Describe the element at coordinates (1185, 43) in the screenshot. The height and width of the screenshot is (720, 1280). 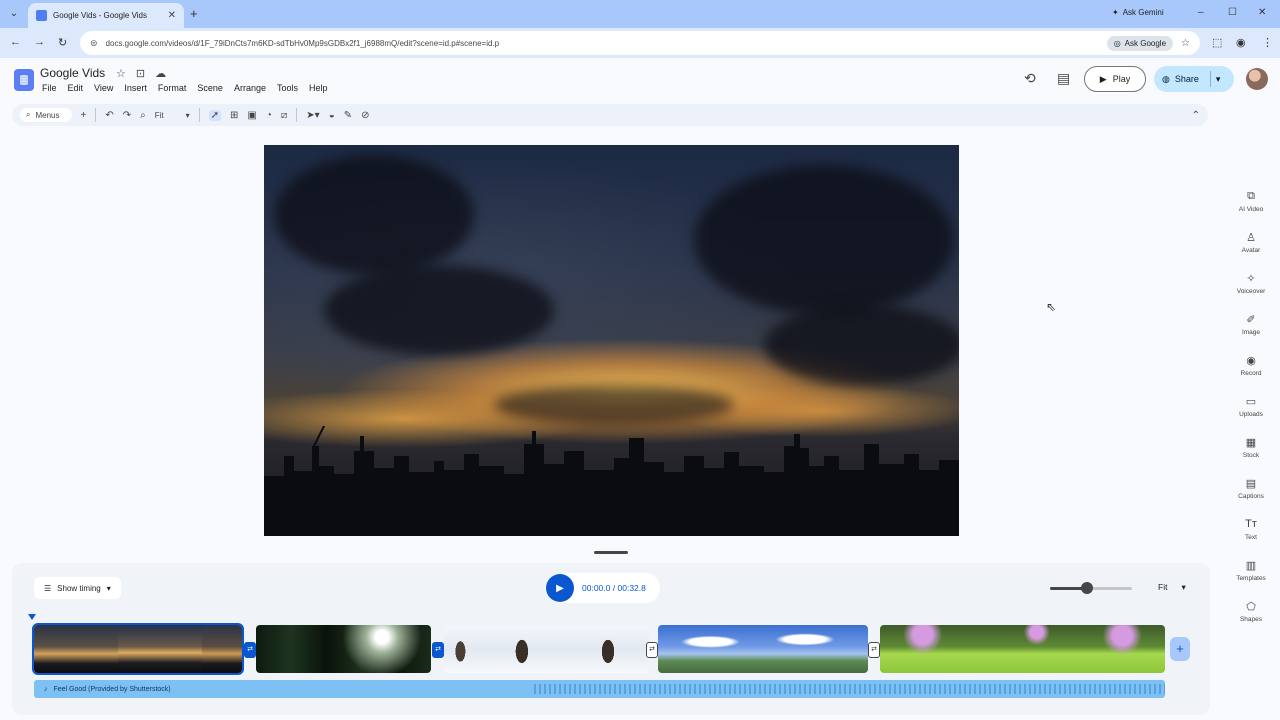
I see `bookmark-star-icon: ☆` at that location.